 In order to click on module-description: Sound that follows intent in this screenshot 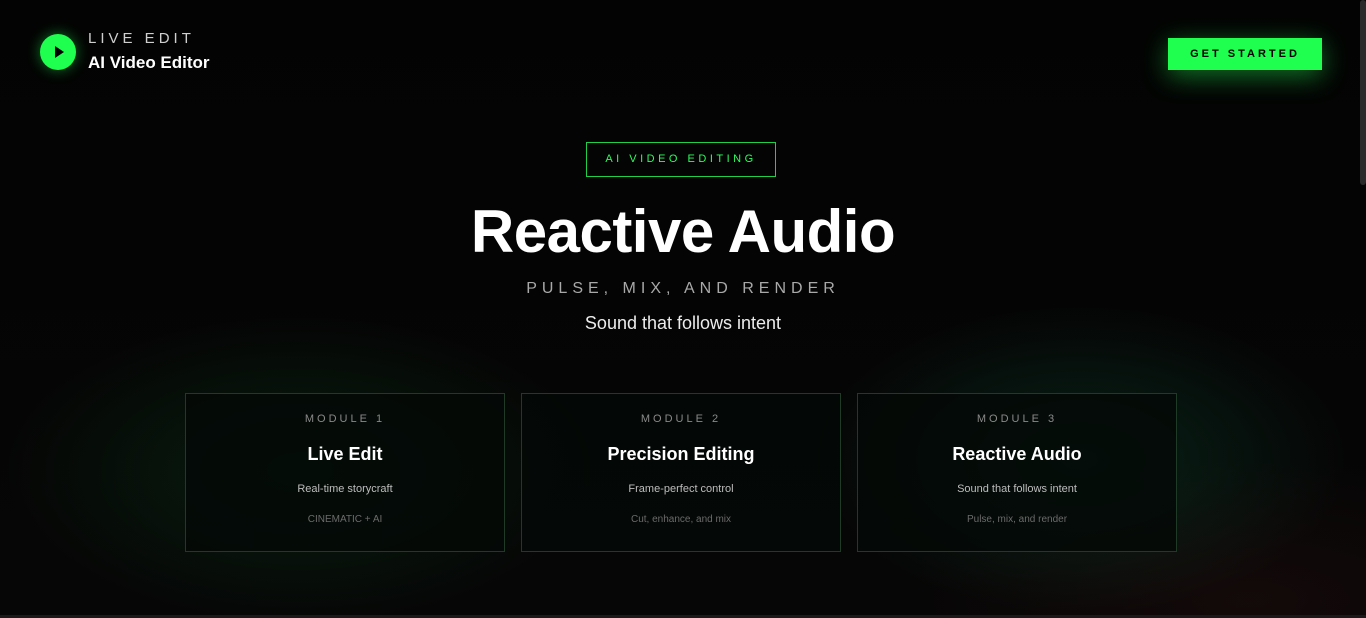, I will do `click(1017, 489)`.